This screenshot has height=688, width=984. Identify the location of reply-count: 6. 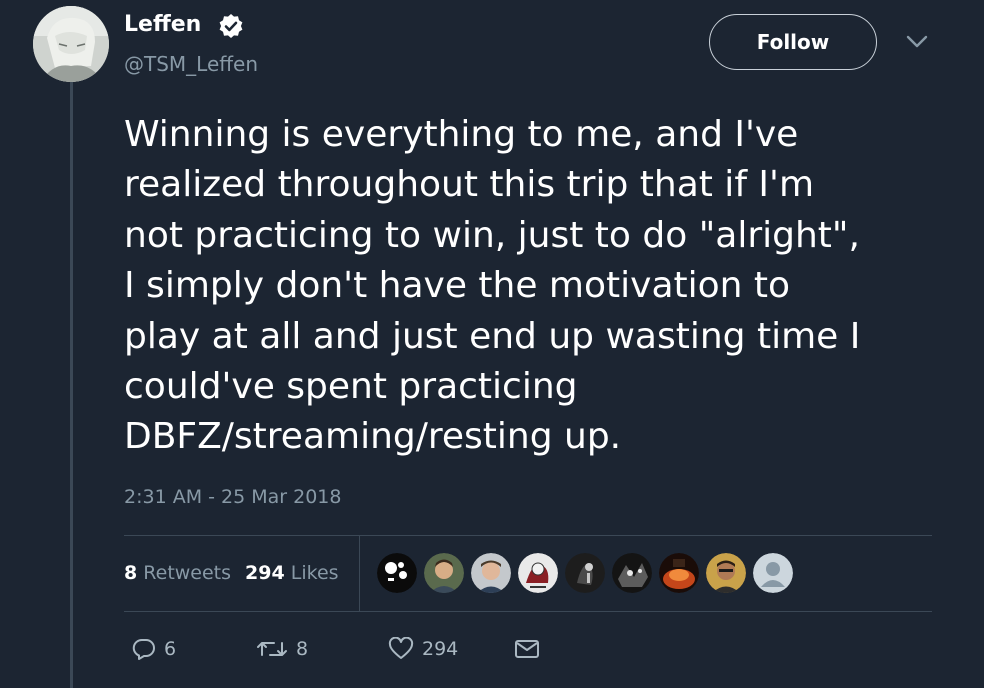
(170, 649).